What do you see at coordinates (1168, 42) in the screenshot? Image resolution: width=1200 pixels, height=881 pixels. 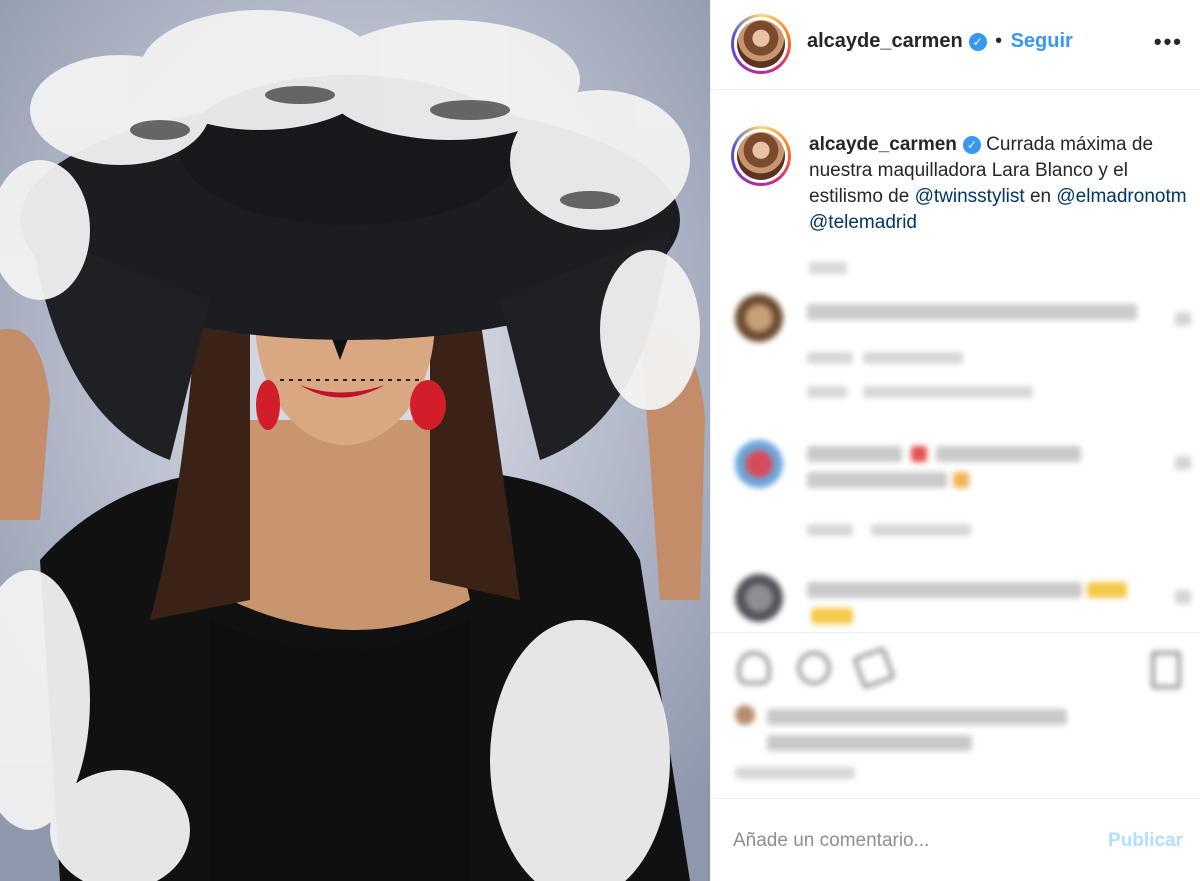 I see `more-options-icon: •••` at bounding box center [1168, 42].